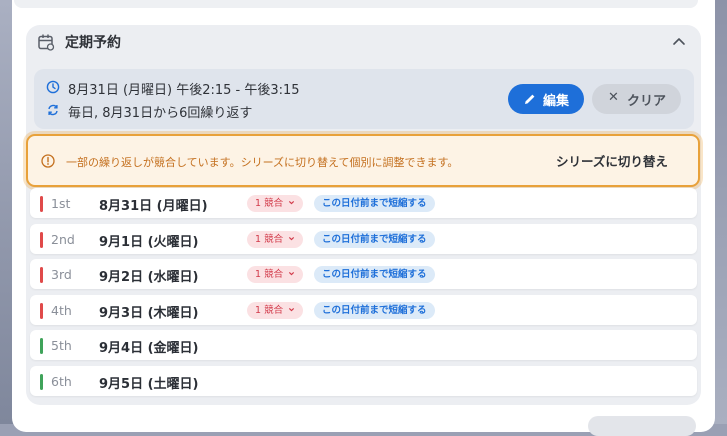 This screenshot has height=436, width=727. I want to click on occurrence-ordinal: 6th, so click(61, 381).